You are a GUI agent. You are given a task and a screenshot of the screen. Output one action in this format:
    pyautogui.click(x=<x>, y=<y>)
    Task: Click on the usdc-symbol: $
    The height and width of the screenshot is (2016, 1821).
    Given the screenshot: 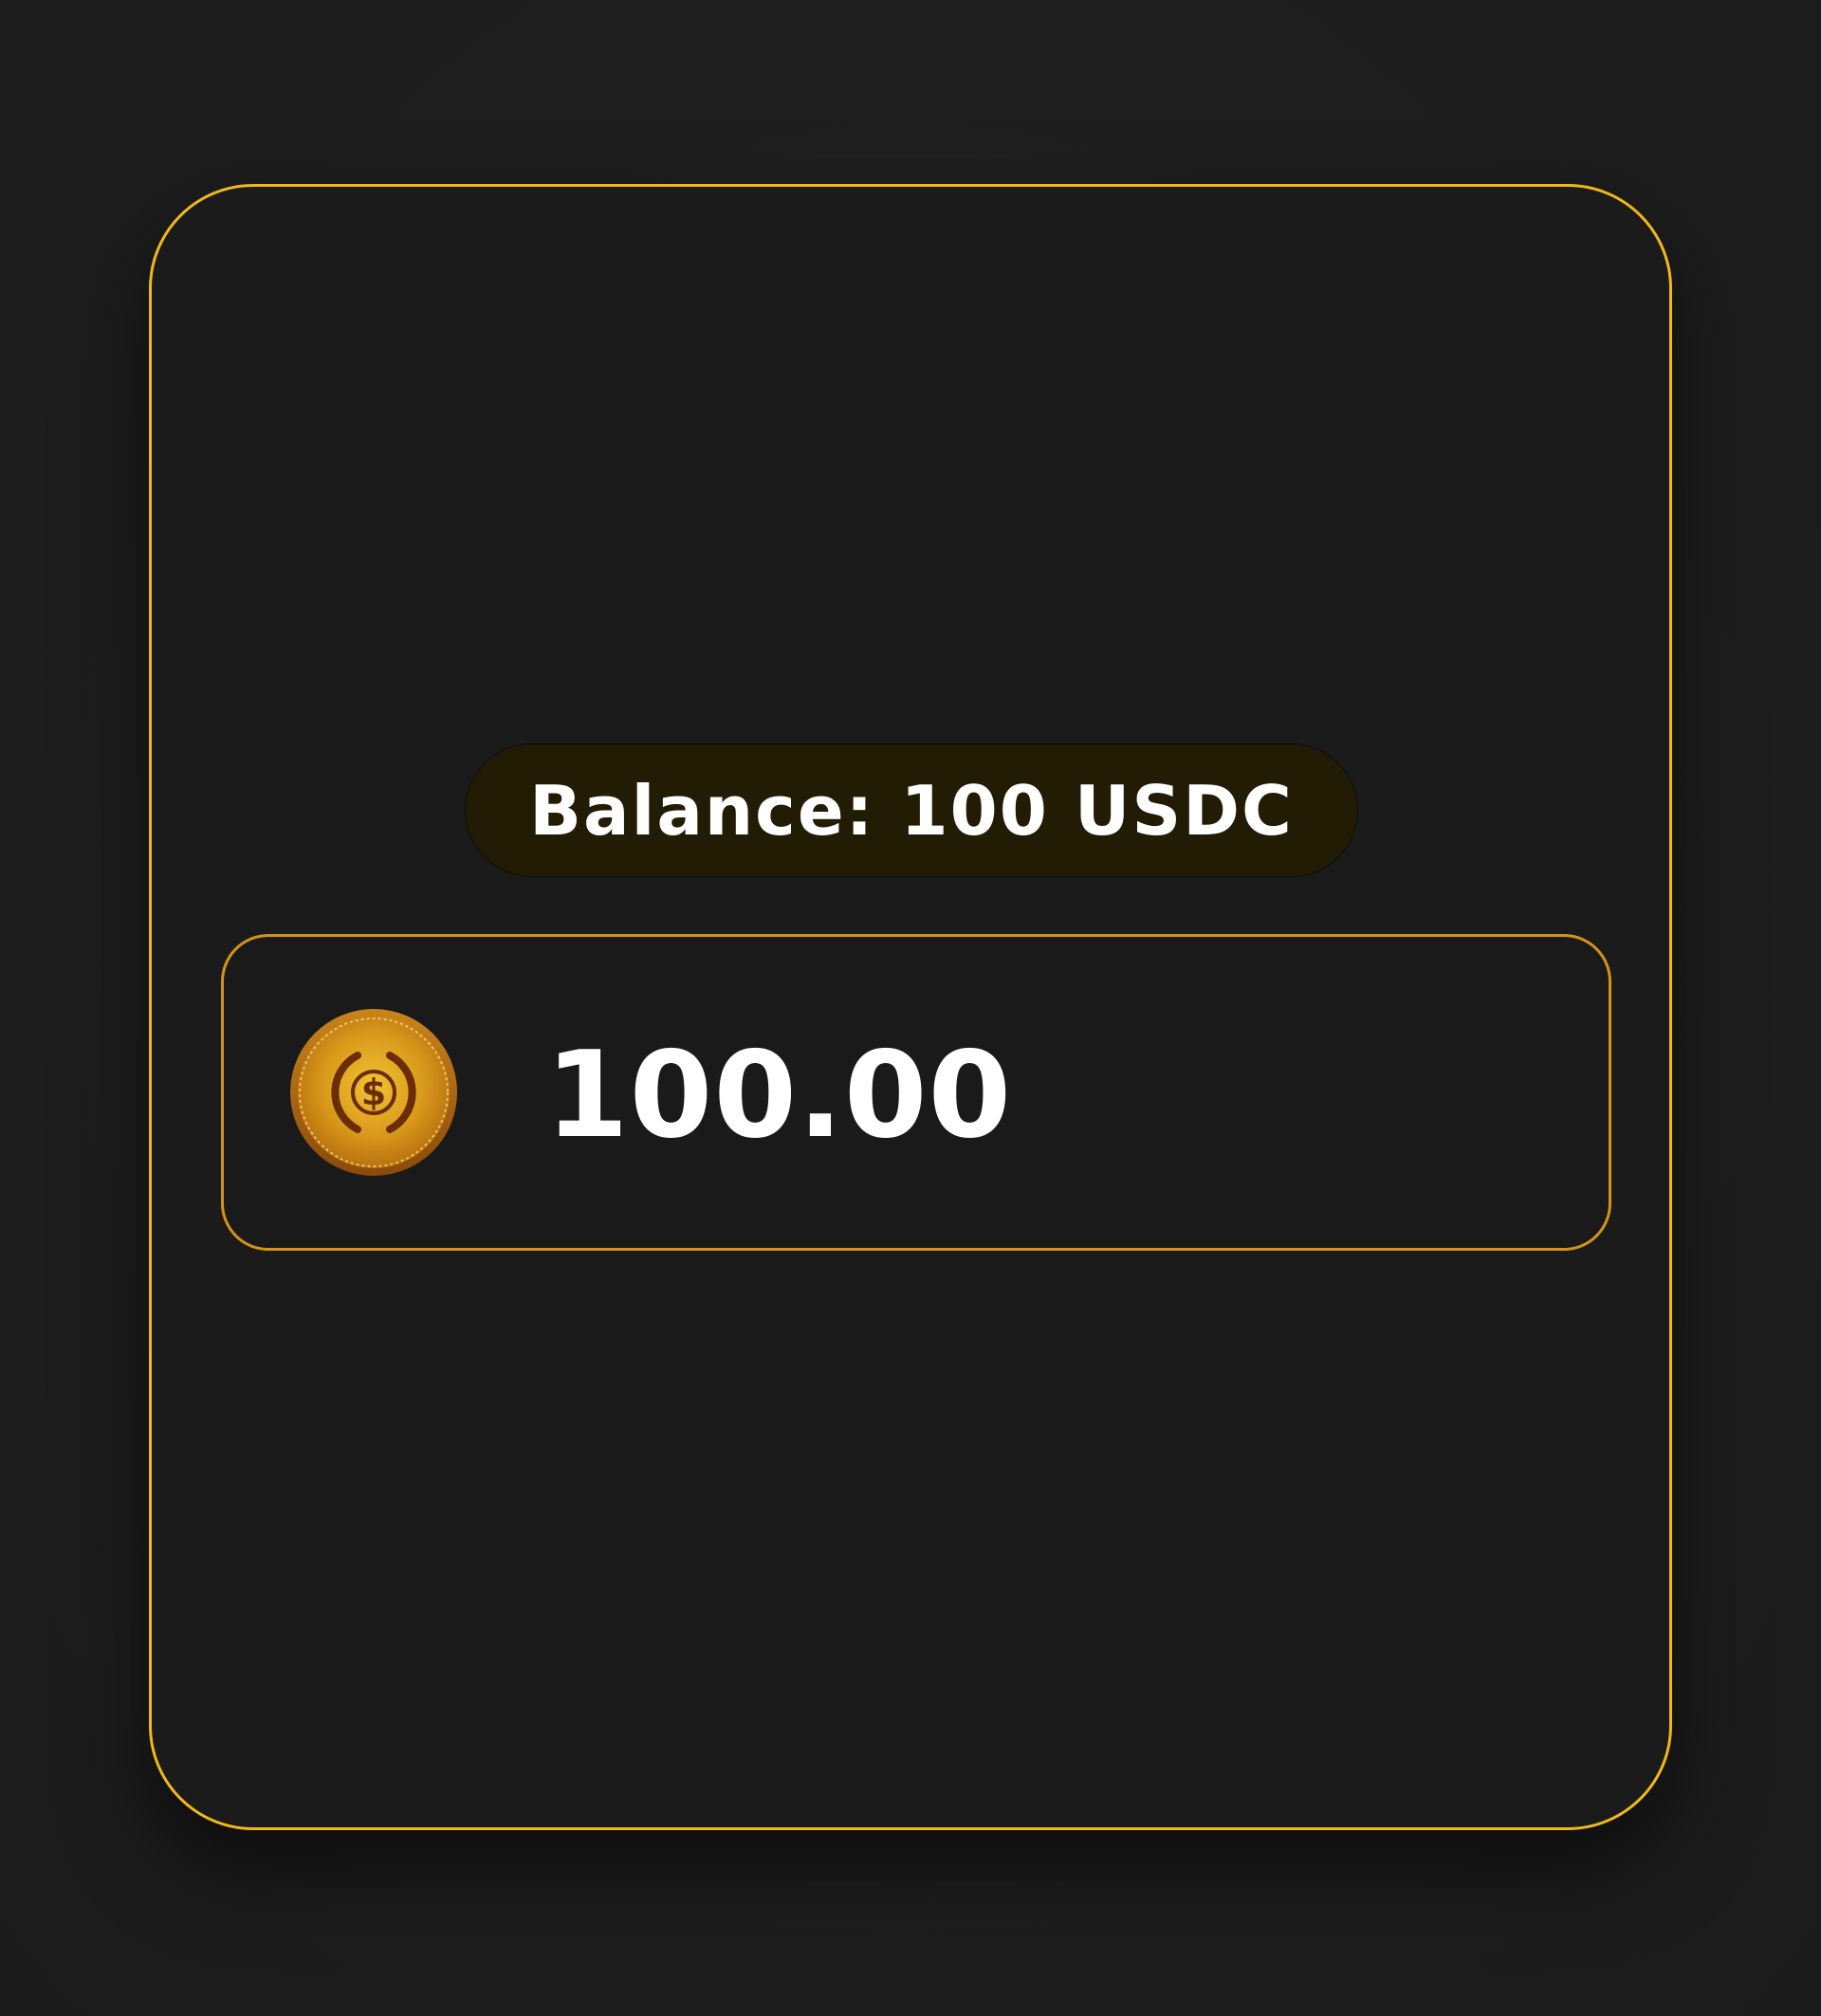 What is the action you would take?
    pyautogui.click(x=373, y=1092)
    